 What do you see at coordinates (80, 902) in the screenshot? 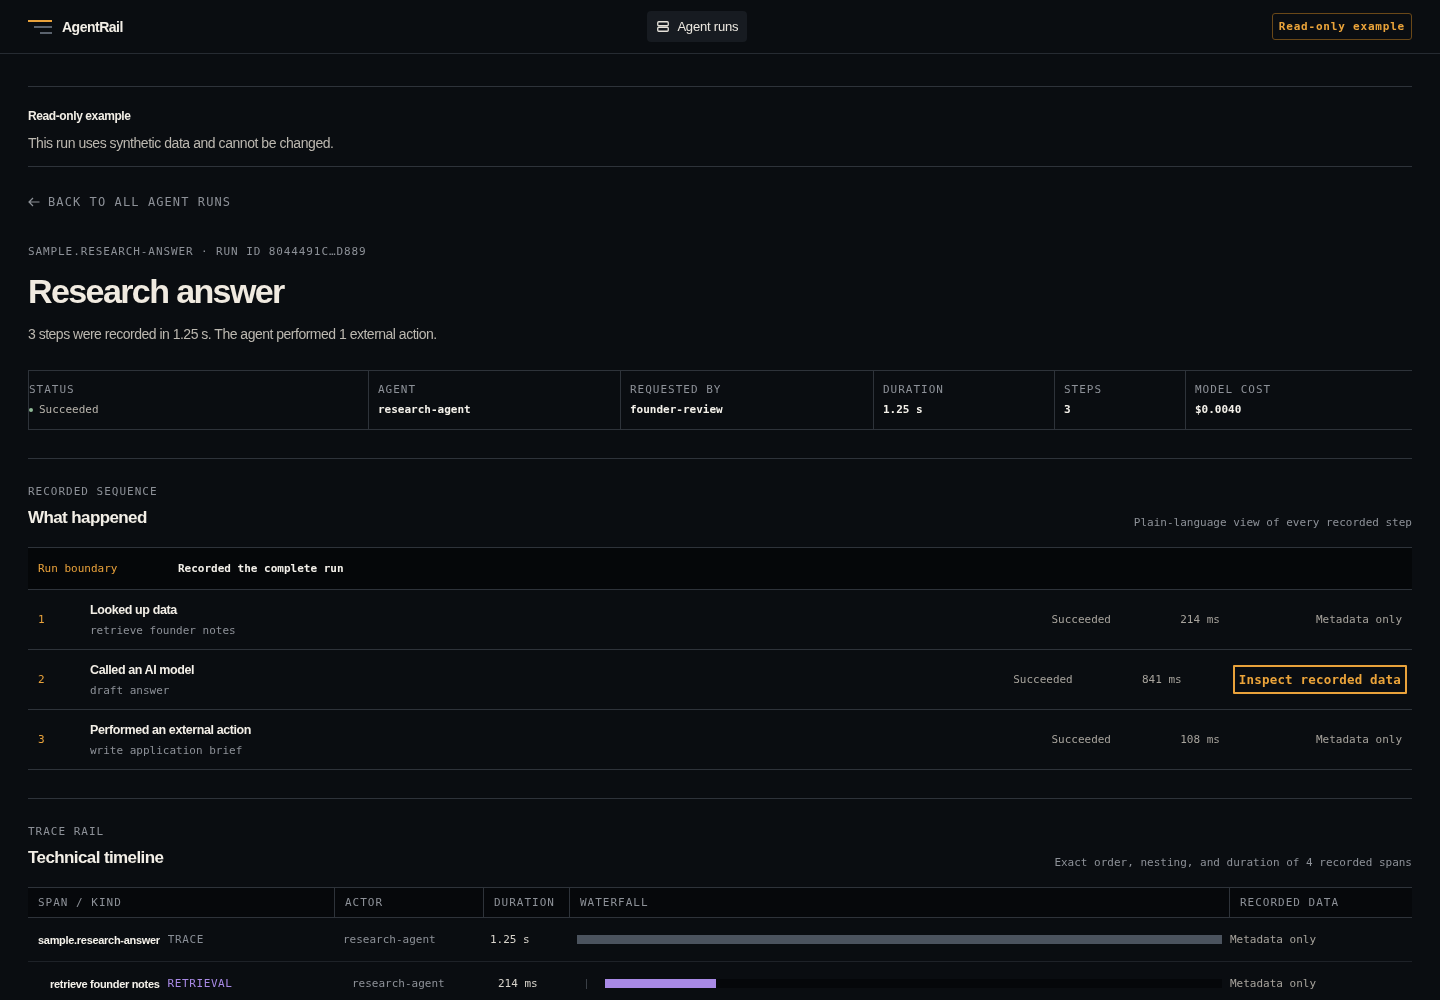
I see `column-header: SPAN / KIND` at bounding box center [80, 902].